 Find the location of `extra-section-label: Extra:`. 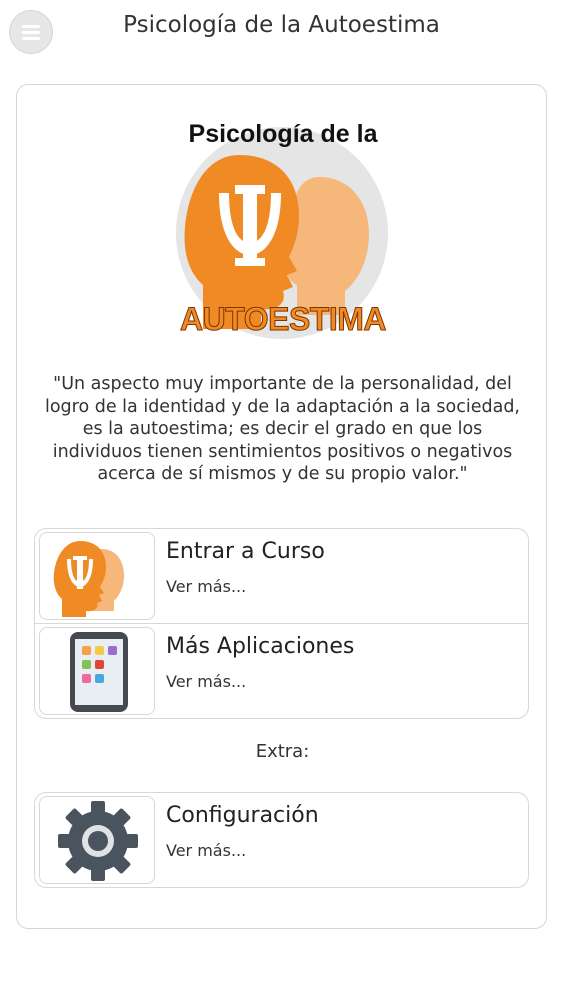

extra-section-label: Extra: is located at coordinates (282, 751).